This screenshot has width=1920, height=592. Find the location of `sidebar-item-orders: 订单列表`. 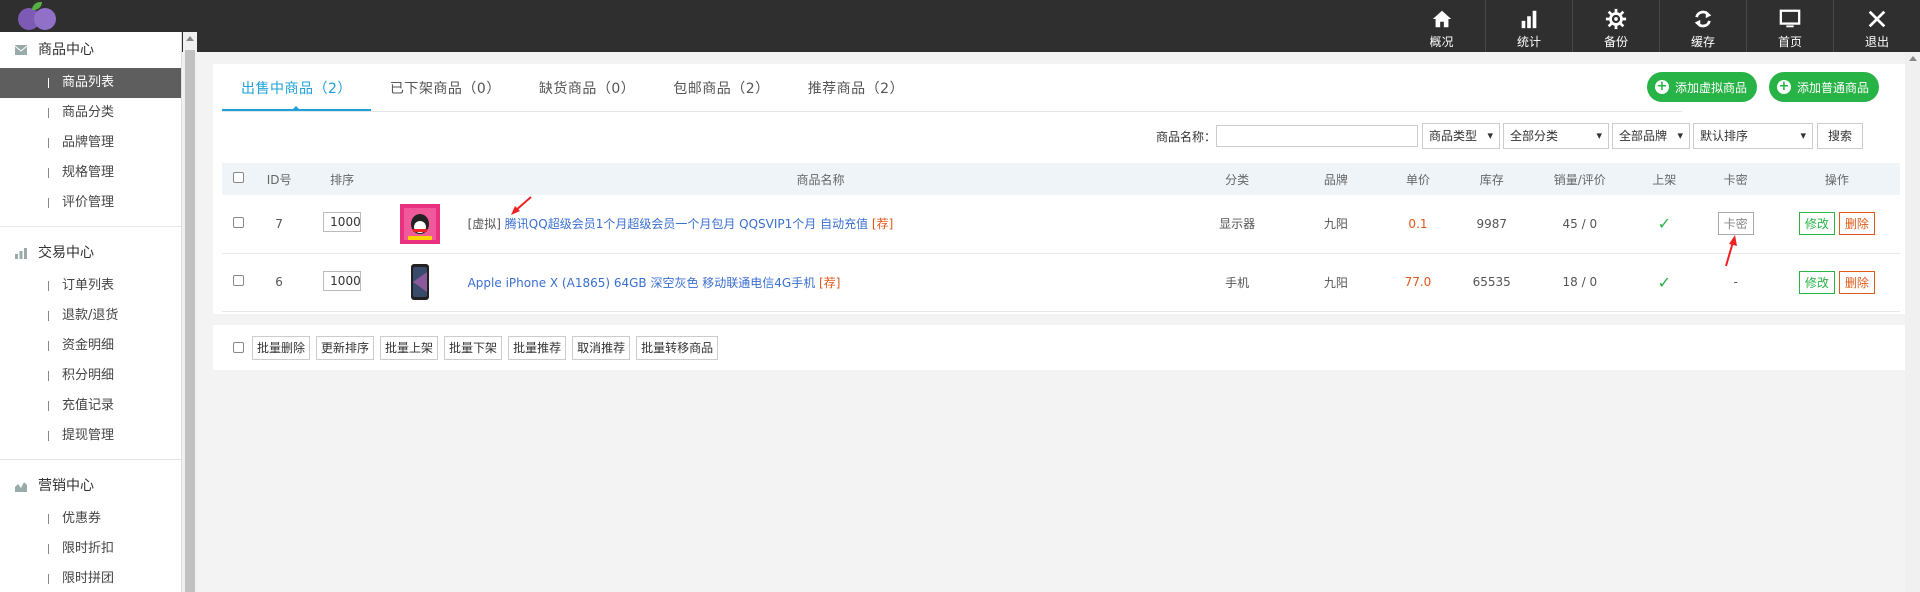

sidebar-item-orders: 订单列表 is located at coordinates (90, 286).